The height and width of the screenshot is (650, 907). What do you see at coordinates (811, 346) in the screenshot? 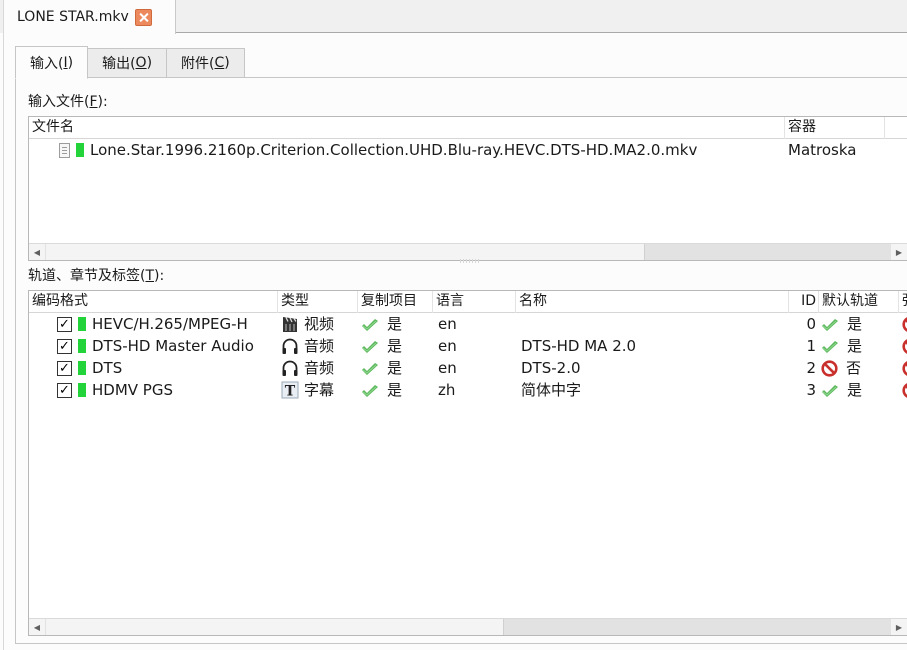
I see `track-id-text: 1` at bounding box center [811, 346].